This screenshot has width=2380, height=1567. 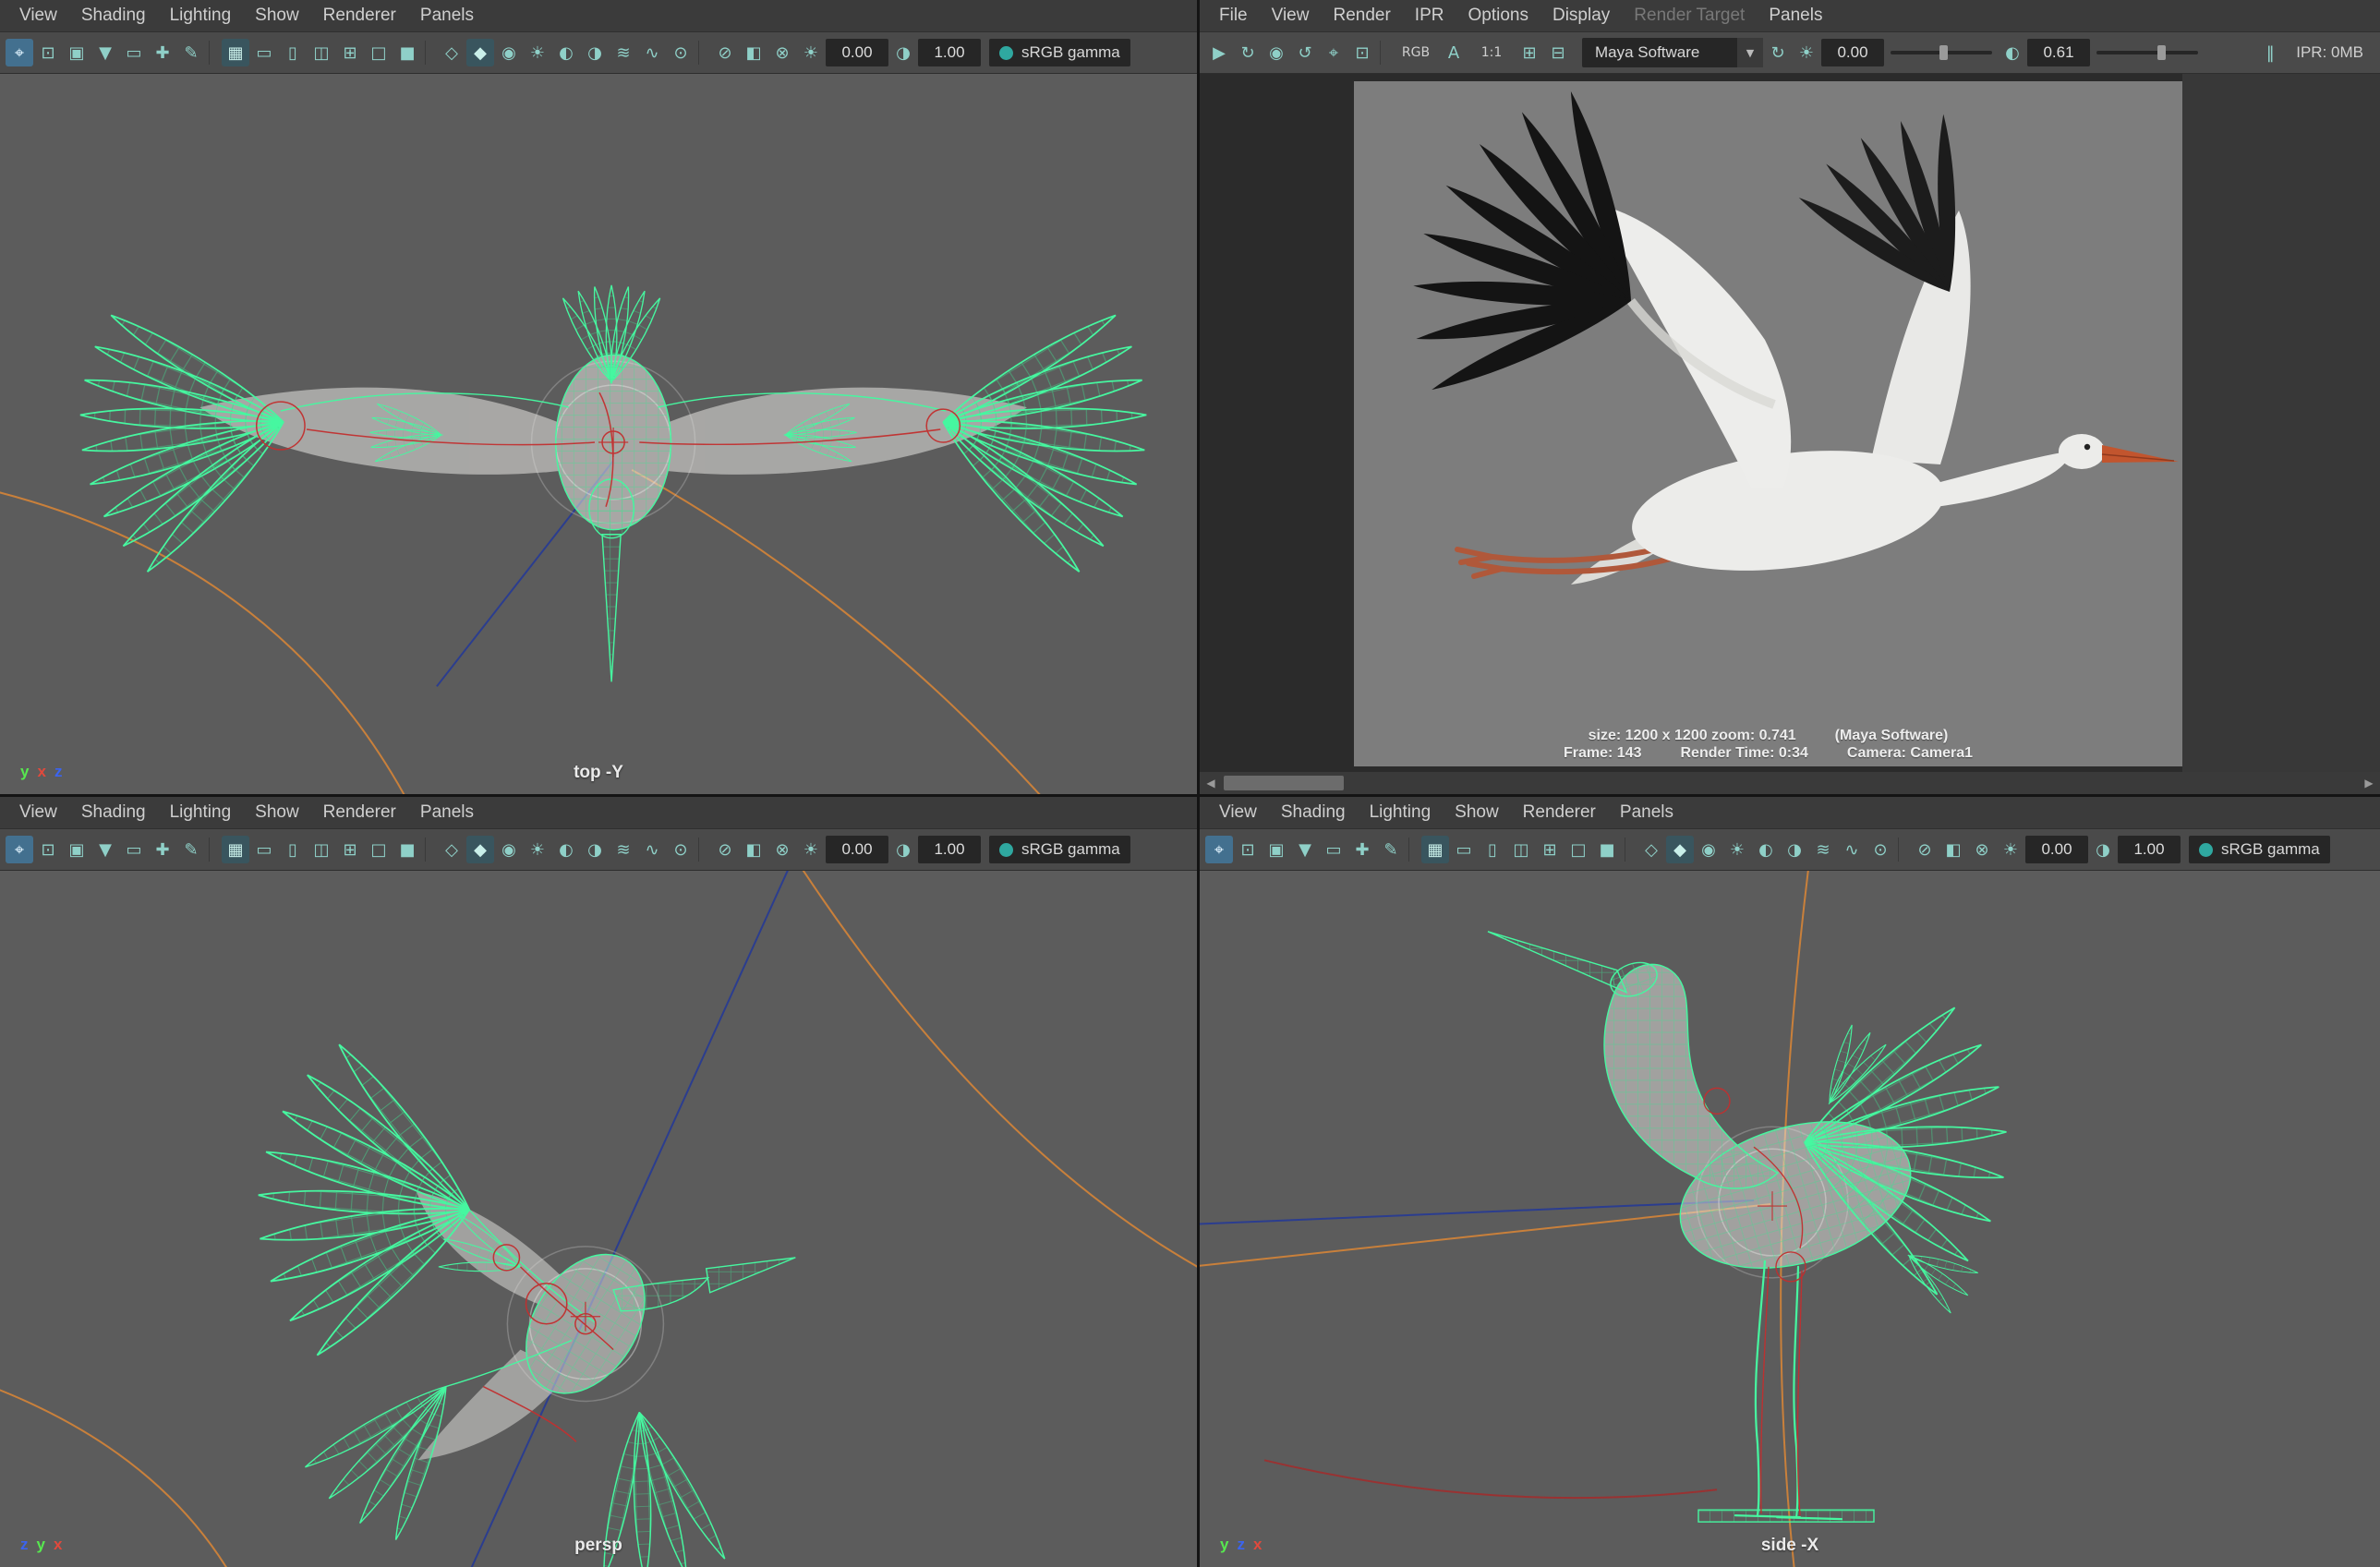 What do you see at coordinates (1852, 850) in the screenshot?
I see `anti-aliasing-icon: ∿` at bounding box center [1852, 850].